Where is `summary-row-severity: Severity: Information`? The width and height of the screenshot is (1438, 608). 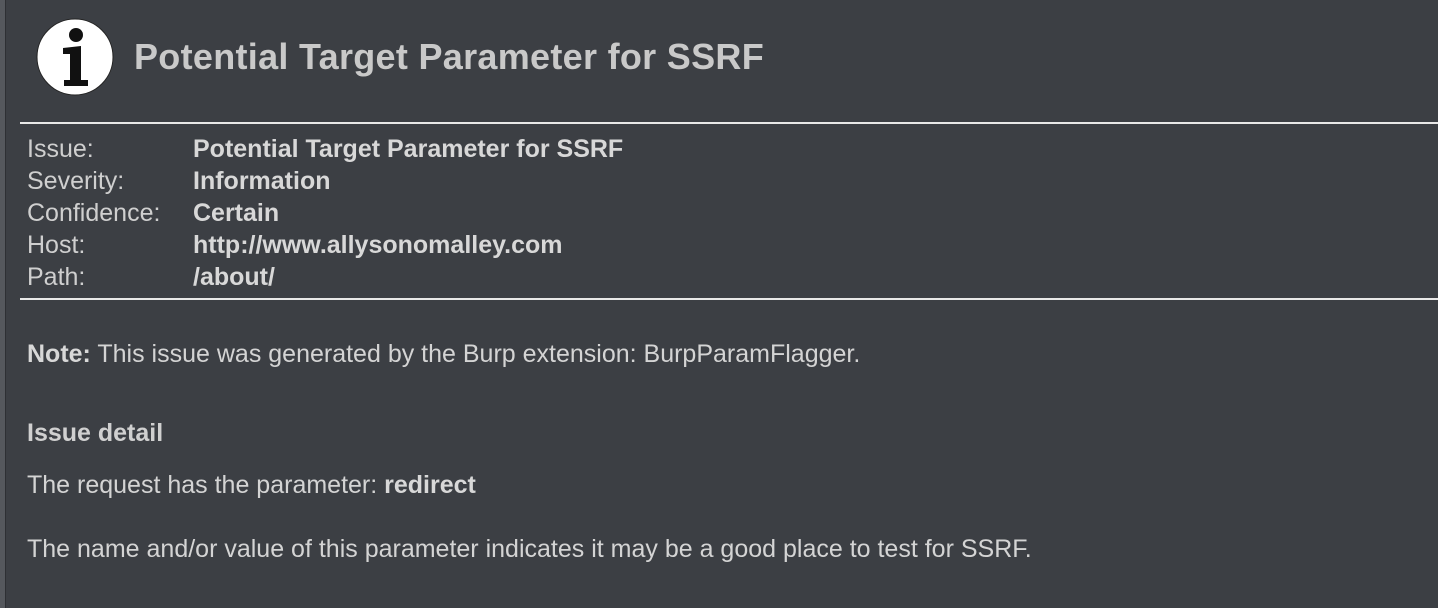 summary-row-severity: Severity: Information is located at coordinates (325, 181).